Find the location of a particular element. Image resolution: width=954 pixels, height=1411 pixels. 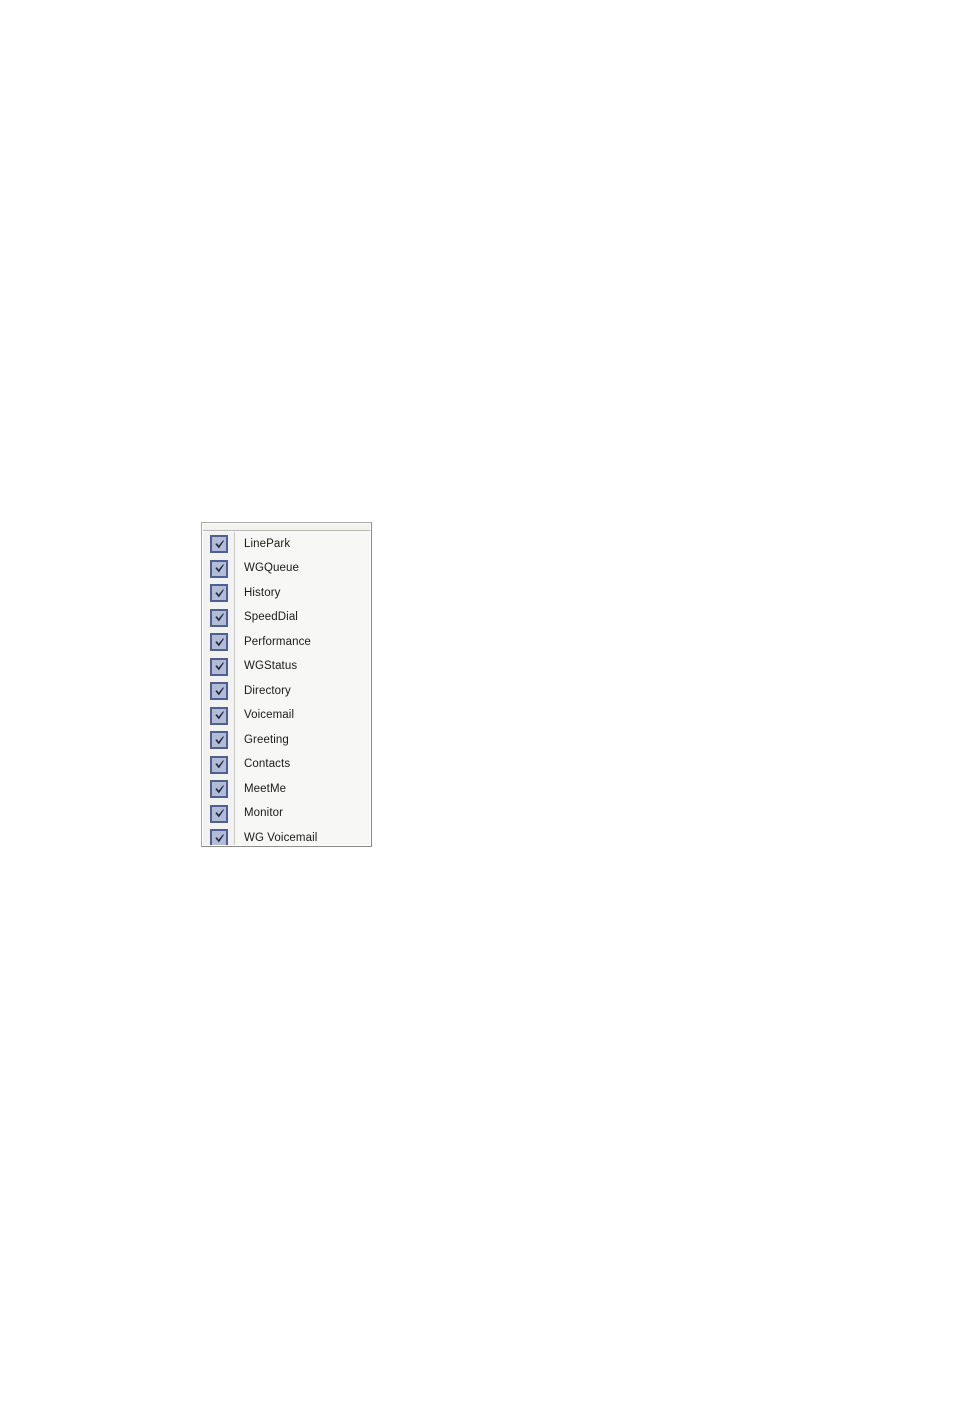

checklist-row-2: History is located at coordinates (286, 593).